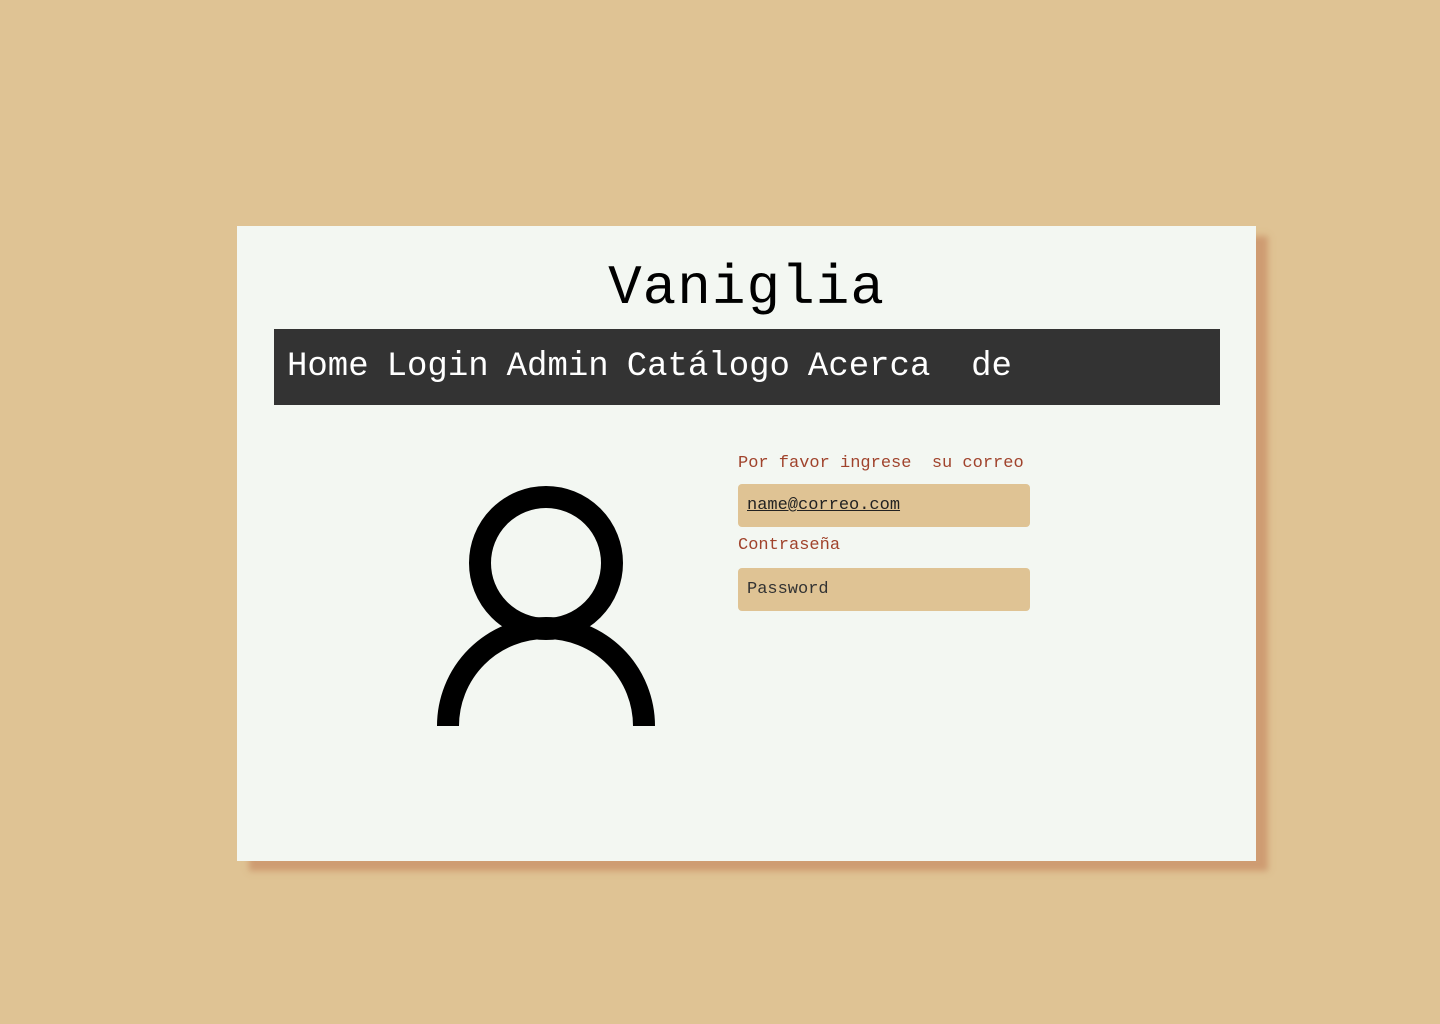 This screenshot has height=1024, width=1440. Describe the element at coordinates (558, 367) in the screenshot. I see `nav-item-admin: Admin` at that location.